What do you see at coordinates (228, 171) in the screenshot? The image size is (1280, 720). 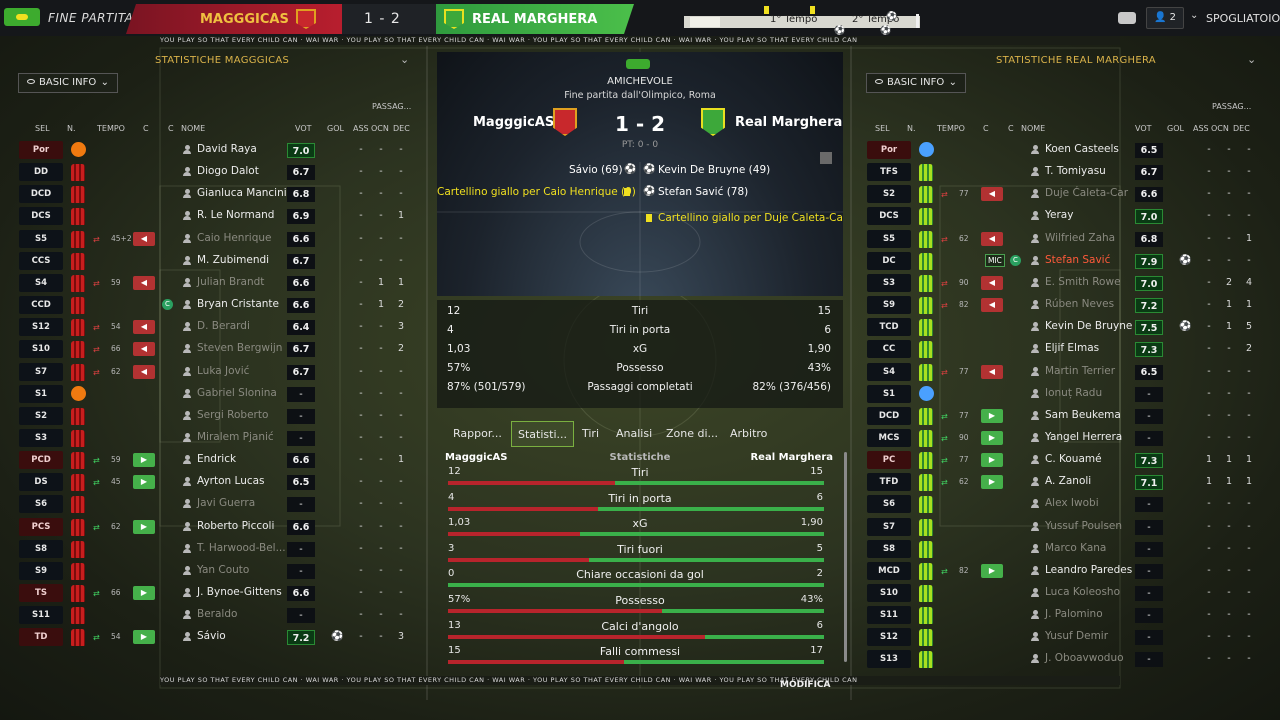 I see `player-name: Diogo Dalot` at bounding box center [228, 171].